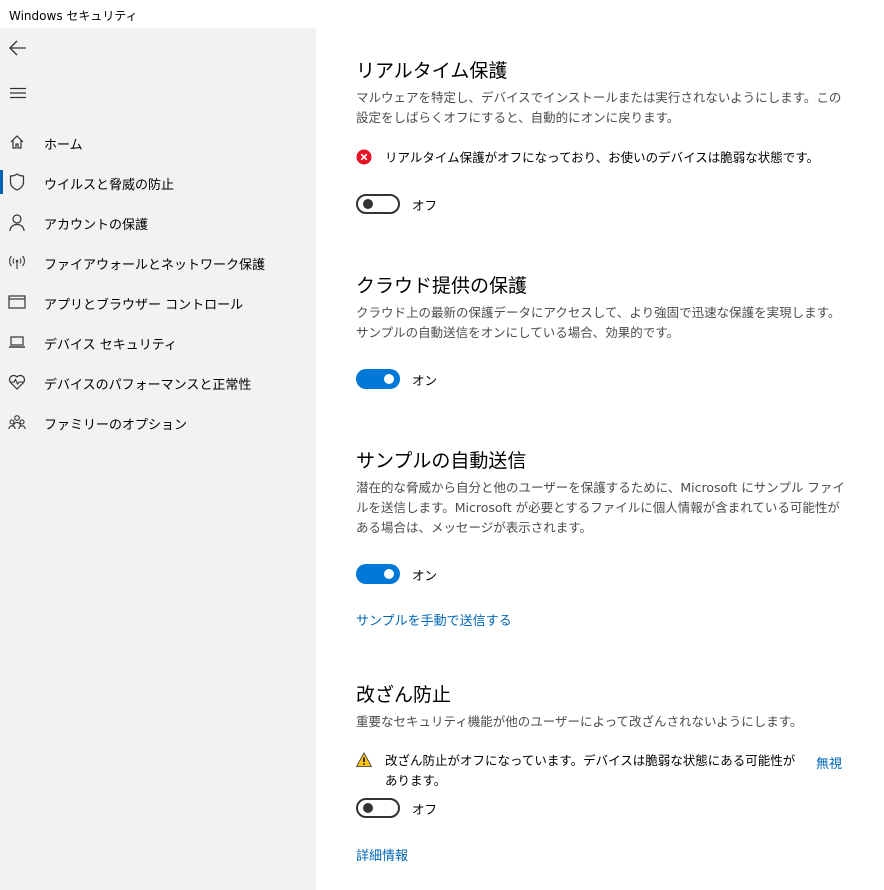 The height and width of the screenshot is (890, 884). I want to click on cloud-protection-toggle-row: オン, so click(396, 379).